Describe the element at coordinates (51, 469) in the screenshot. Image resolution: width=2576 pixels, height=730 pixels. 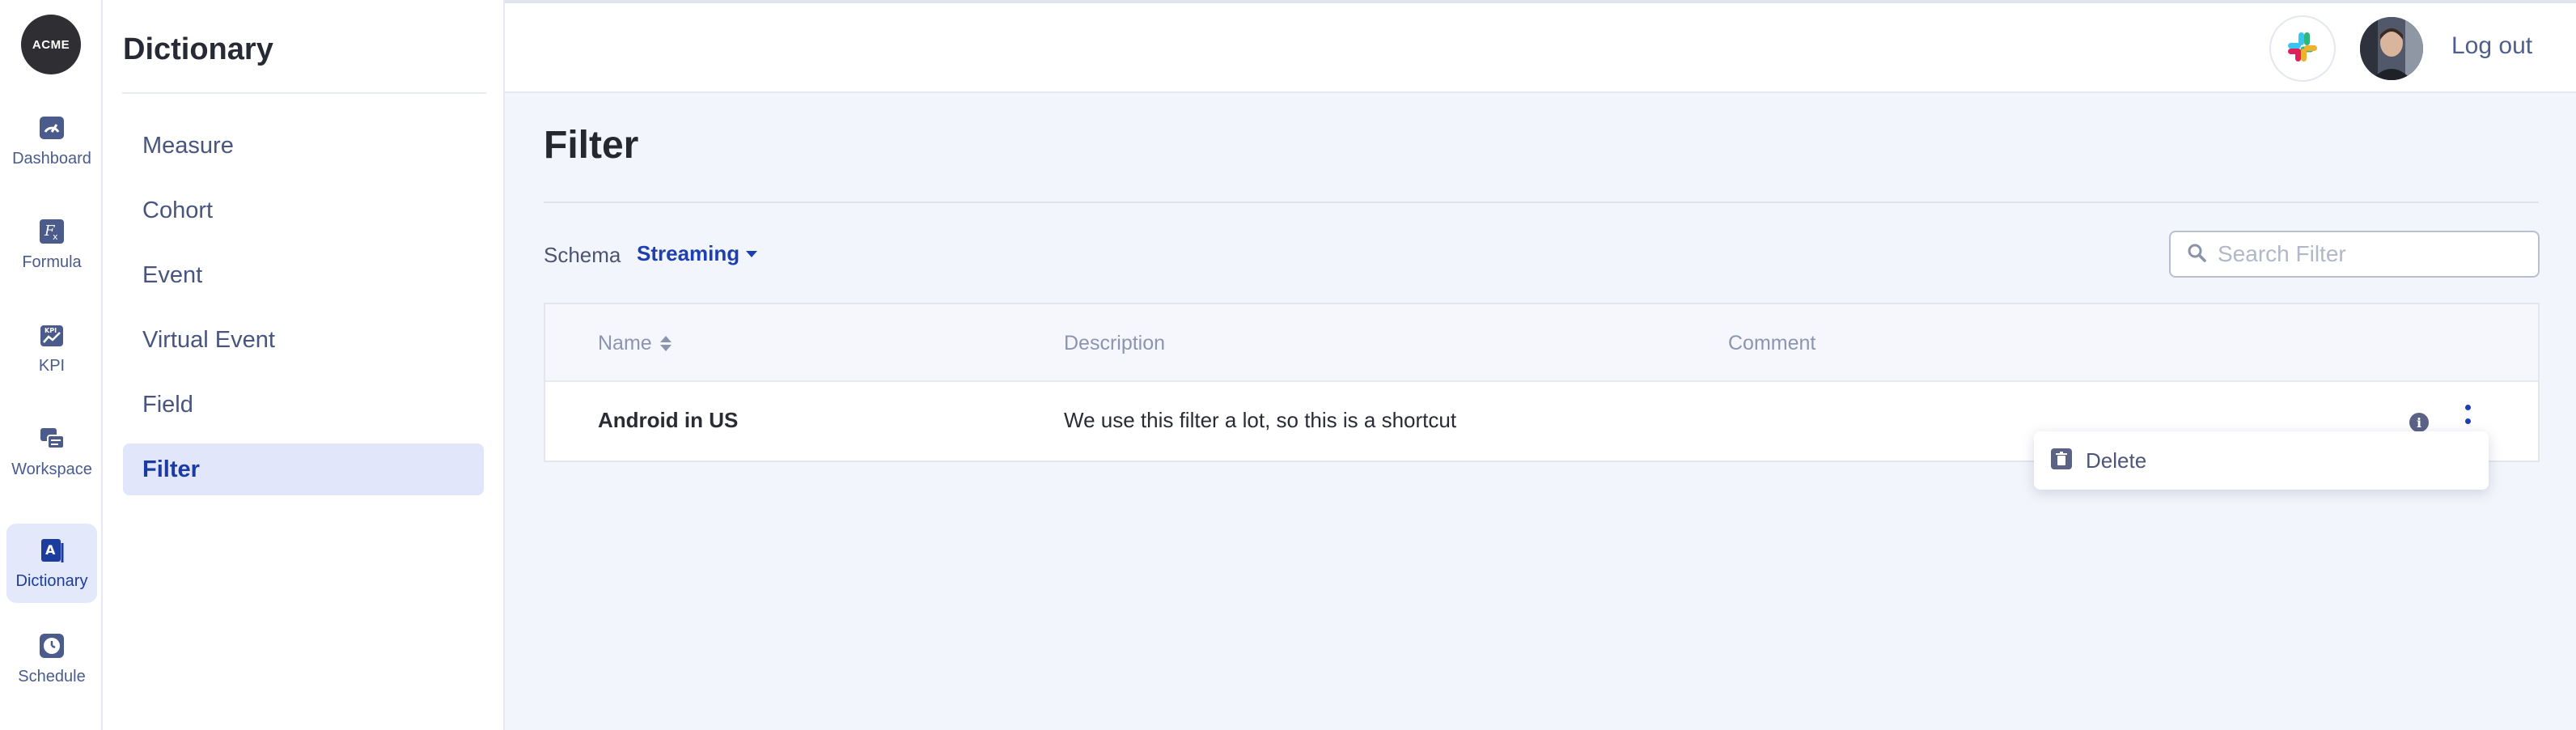
I see `rail-item-label: Workspace` at that location.